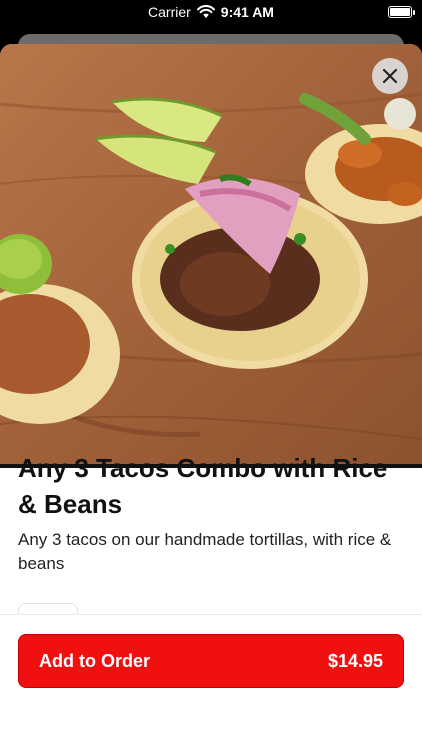  Describe the element at coordinates (247, 12) in the screenshot. I see `time-label: 9:41 AM` at that location.